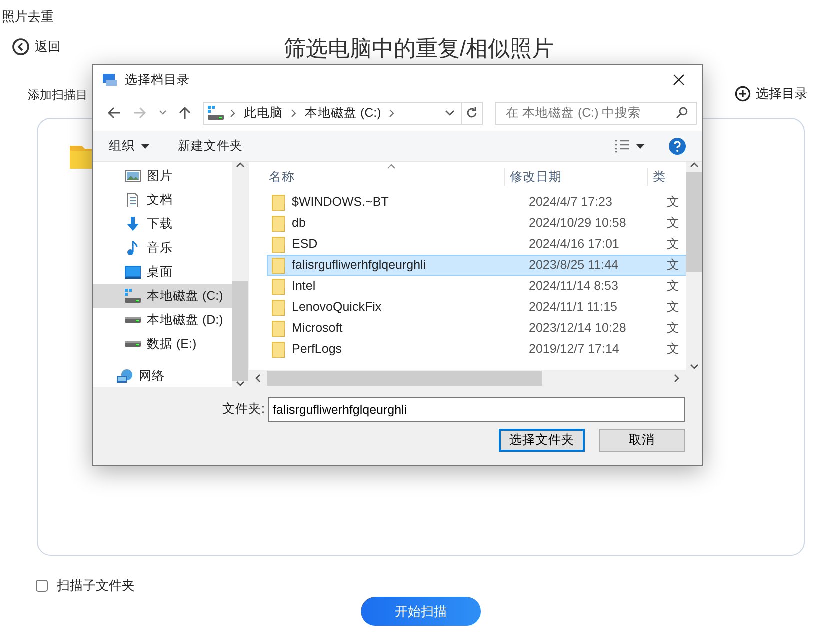 This screenshot has width=838, height=635. Describe the element at coordinates (573, 307) in the screenshot. I see `file-date: 2024/11/1 11:15` at that location.